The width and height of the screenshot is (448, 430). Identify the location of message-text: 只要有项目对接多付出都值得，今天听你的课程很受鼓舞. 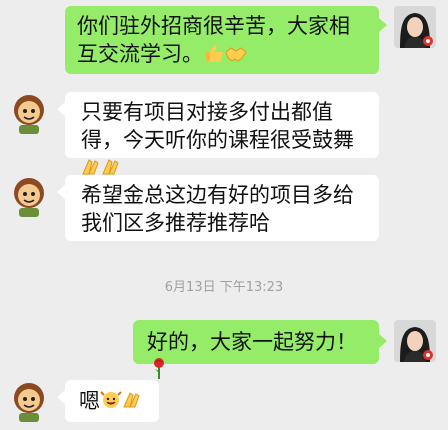
(217, 126).